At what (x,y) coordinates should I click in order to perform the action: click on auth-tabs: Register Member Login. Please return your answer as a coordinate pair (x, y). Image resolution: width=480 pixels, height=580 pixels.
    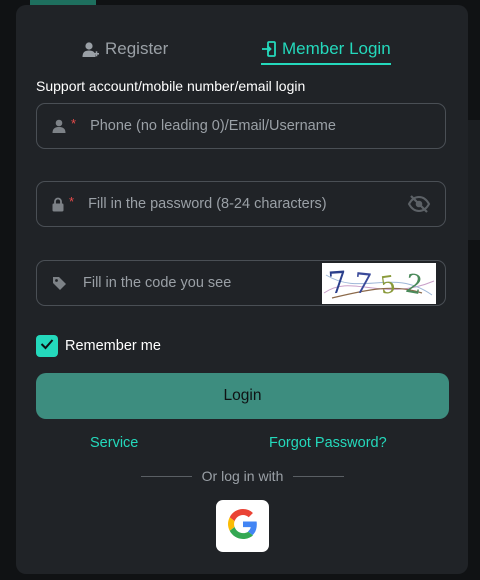
    Looking at the image, I should click on (242, 38).